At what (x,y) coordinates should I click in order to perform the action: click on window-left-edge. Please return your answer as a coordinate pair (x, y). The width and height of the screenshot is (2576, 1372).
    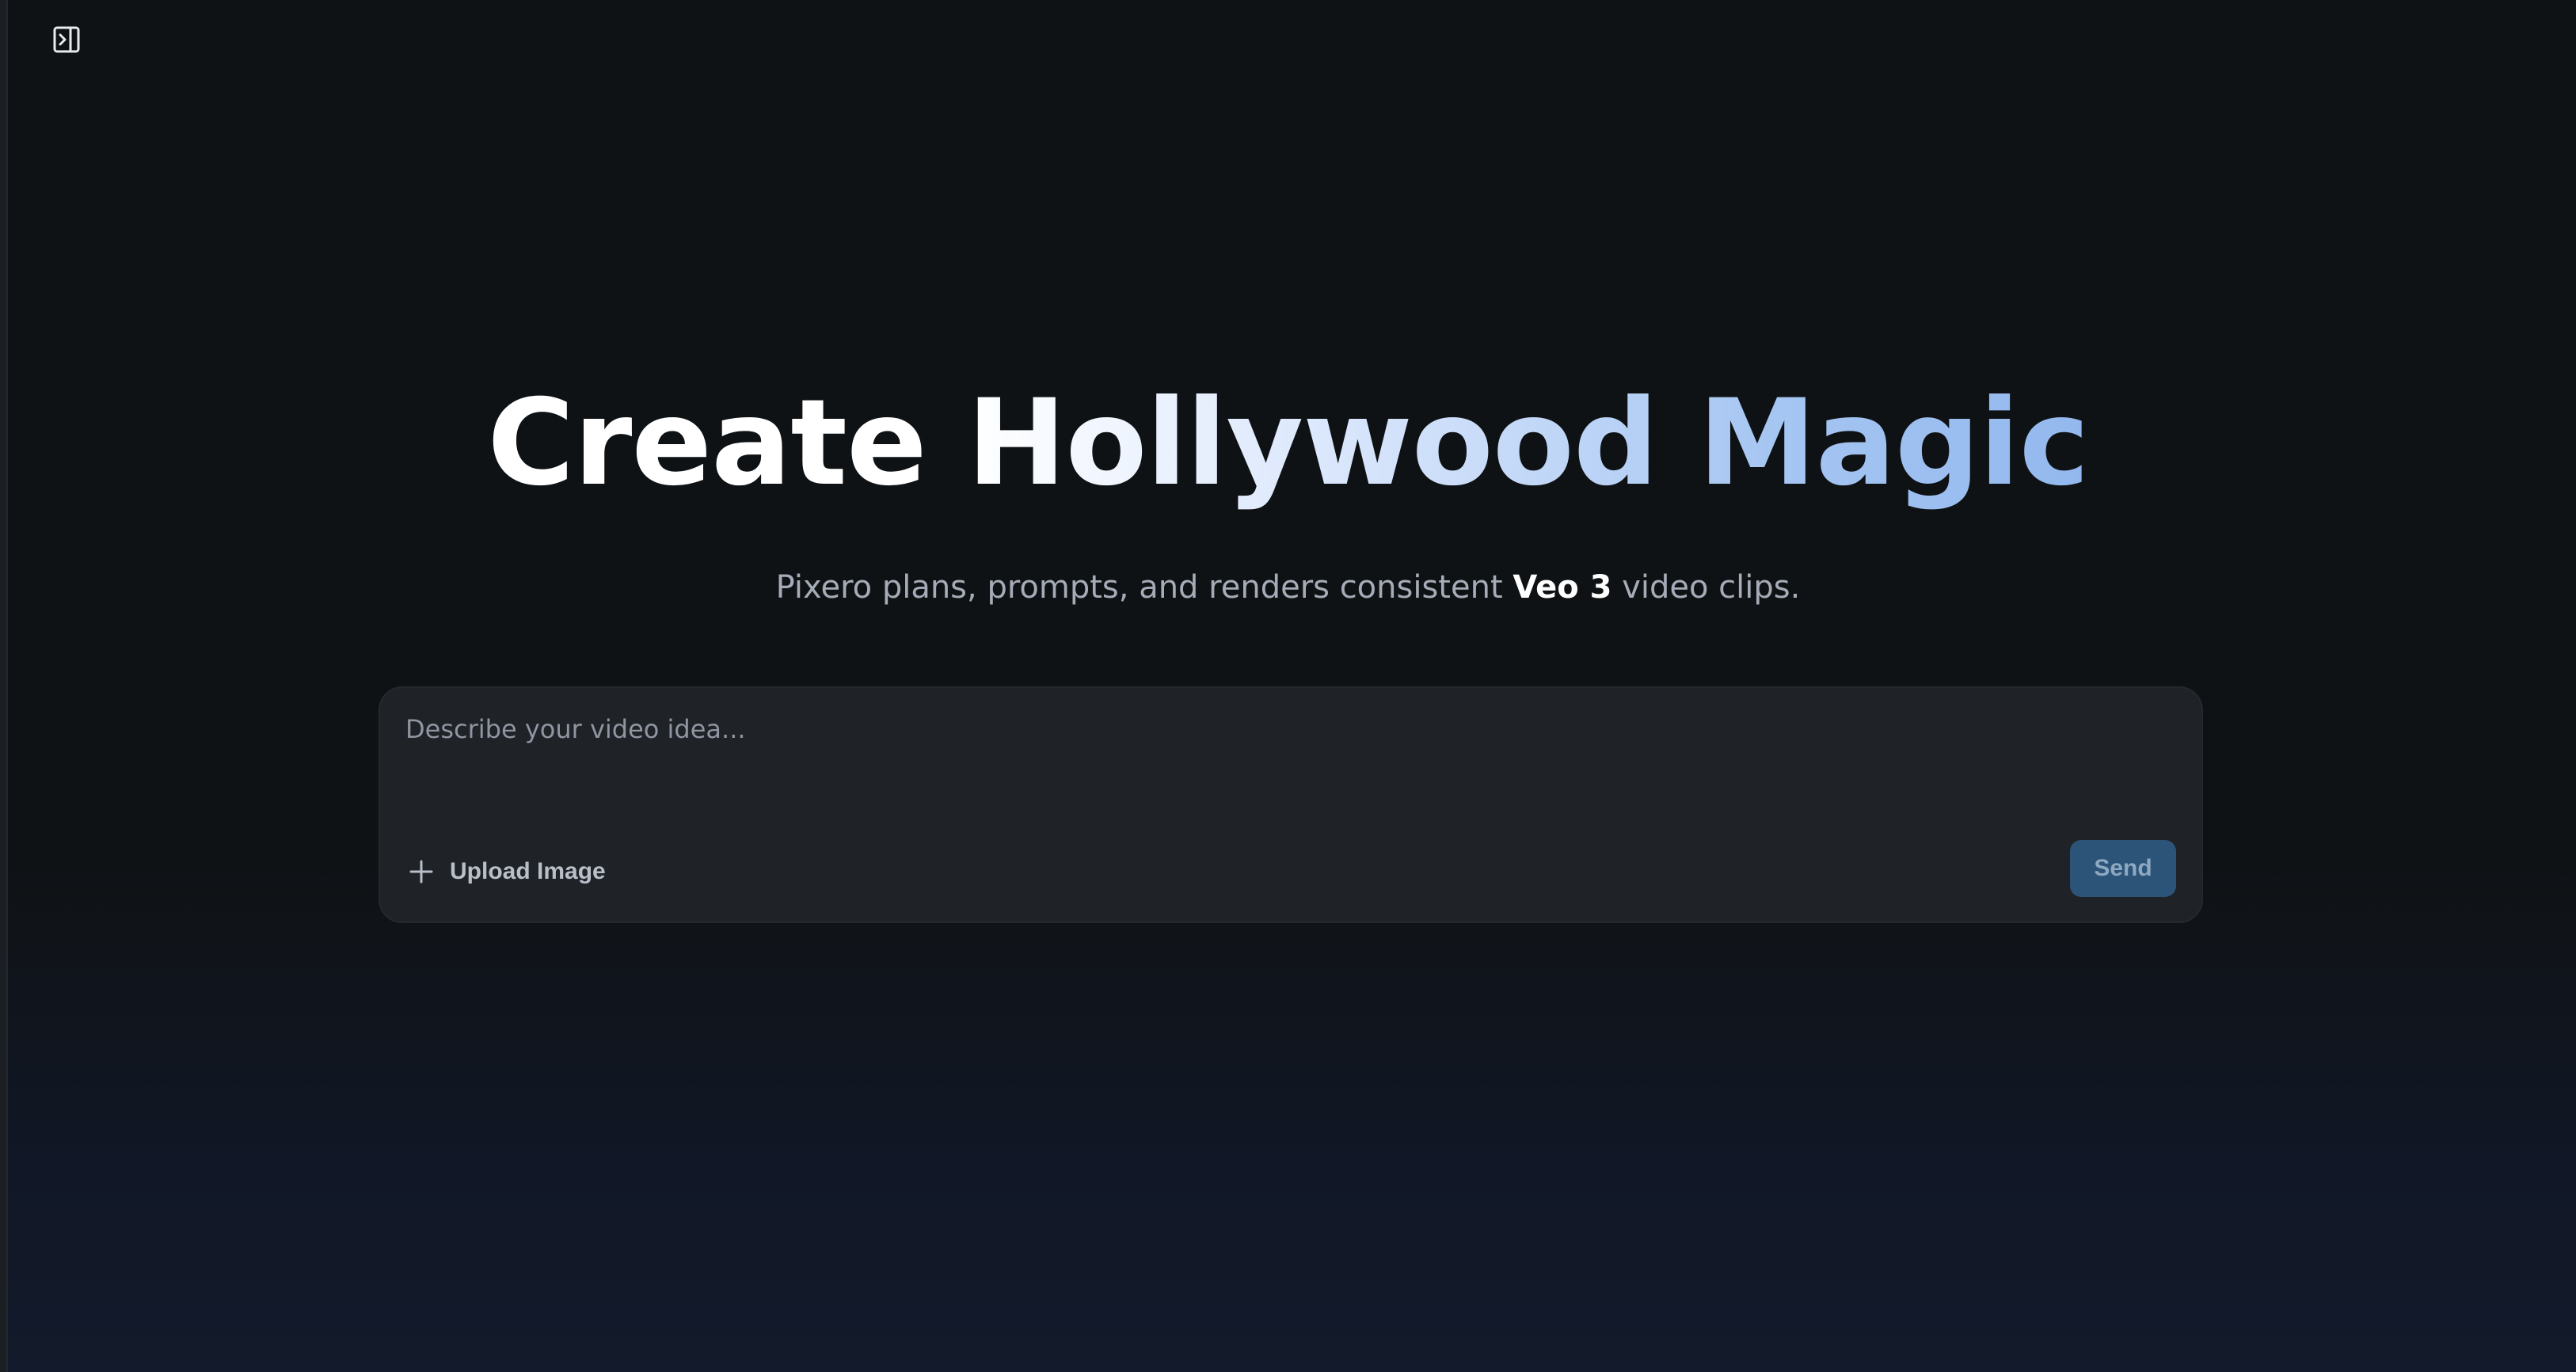
    Looking at the image, I should click on (4, 686).